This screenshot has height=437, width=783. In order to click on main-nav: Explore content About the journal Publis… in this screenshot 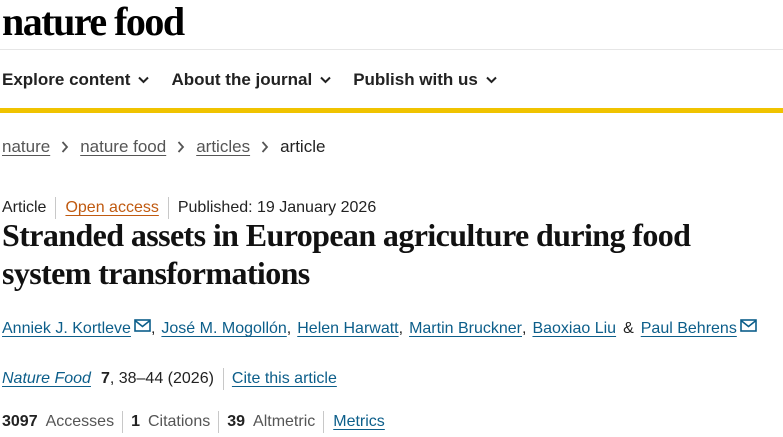, I will do `click(249, 80)`.